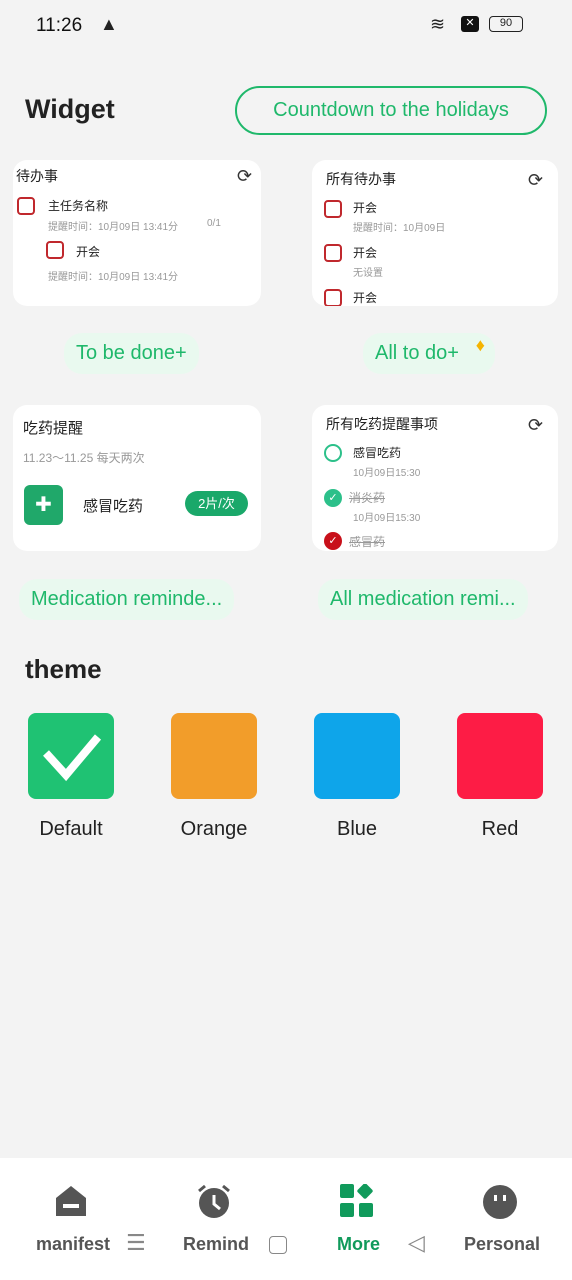 This screenshot has width=572, height=1280. I want to click on sim-x-icon: ✕, so click(470, 24).